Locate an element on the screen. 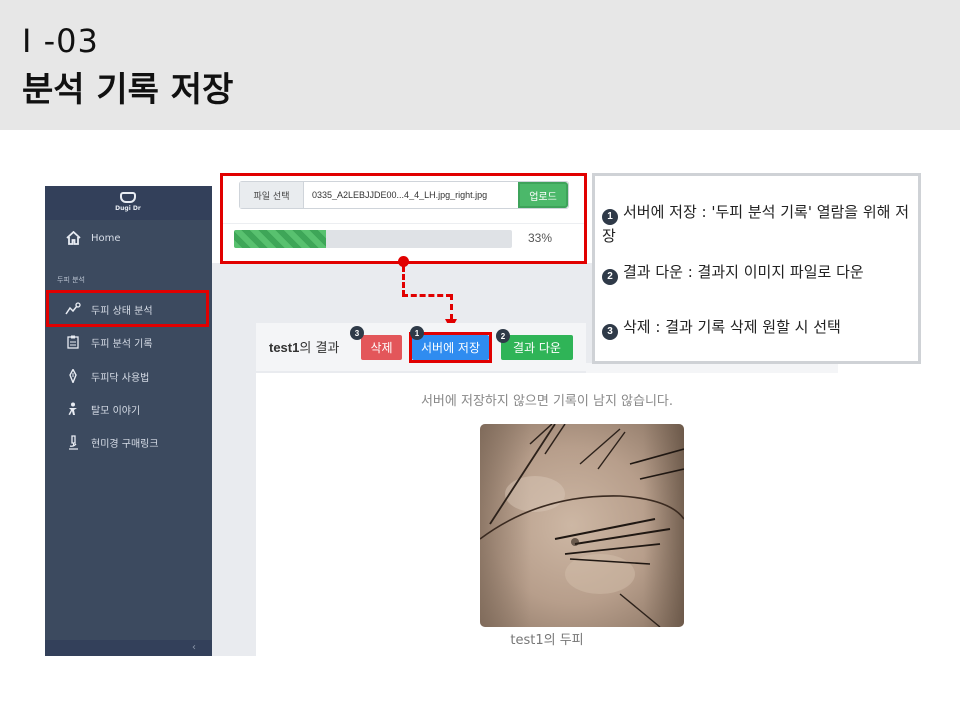 The height and width of the screenshot is (720, 960). sidebar-item-how-to-use: 두피닥 사용법 is located at coordinates (128, 376).